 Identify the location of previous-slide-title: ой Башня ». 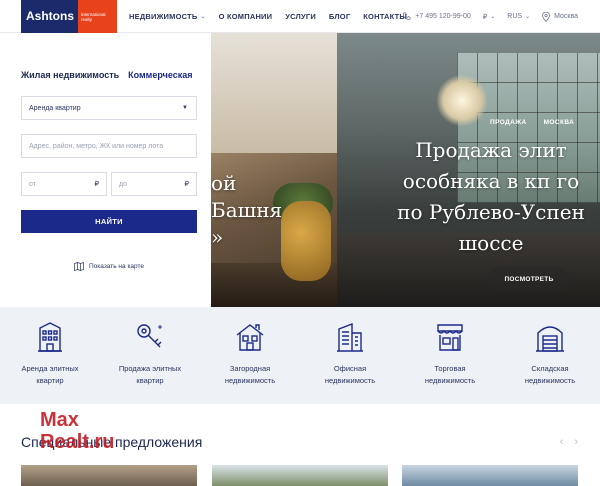
(246, 210).